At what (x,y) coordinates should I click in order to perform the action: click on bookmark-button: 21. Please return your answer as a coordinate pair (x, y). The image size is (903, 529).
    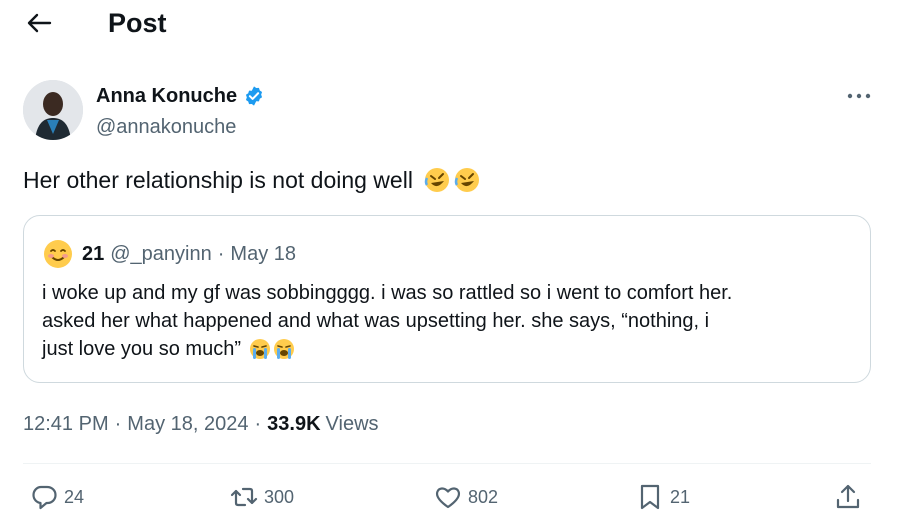
    Looking at the image, I should click on (663, 497).